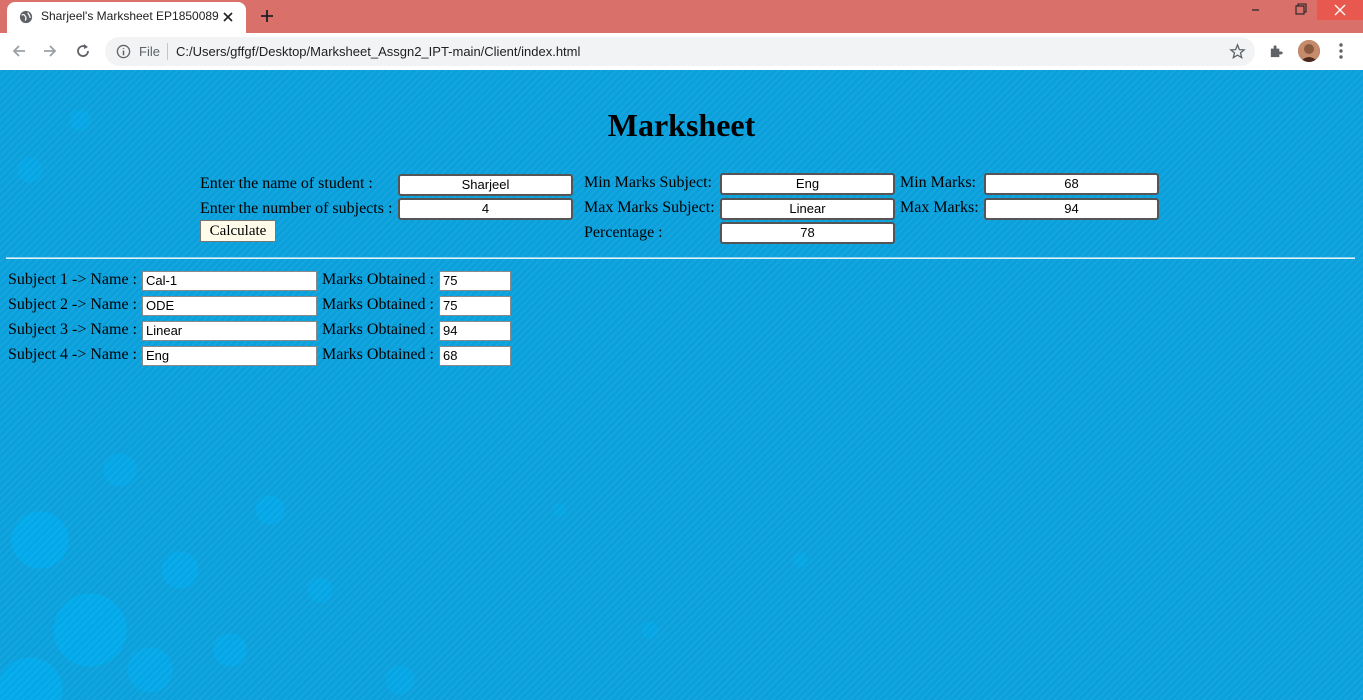  I want to click on subjects-count-input: 4, so click(485, 209).